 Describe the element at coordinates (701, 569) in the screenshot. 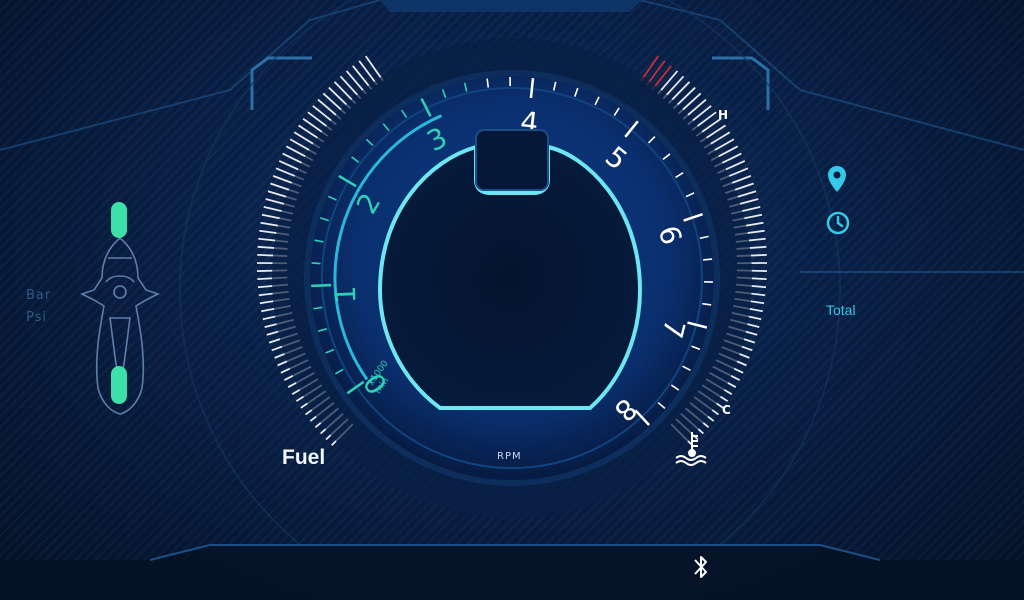

I see `bluetooth-icon` at that location.